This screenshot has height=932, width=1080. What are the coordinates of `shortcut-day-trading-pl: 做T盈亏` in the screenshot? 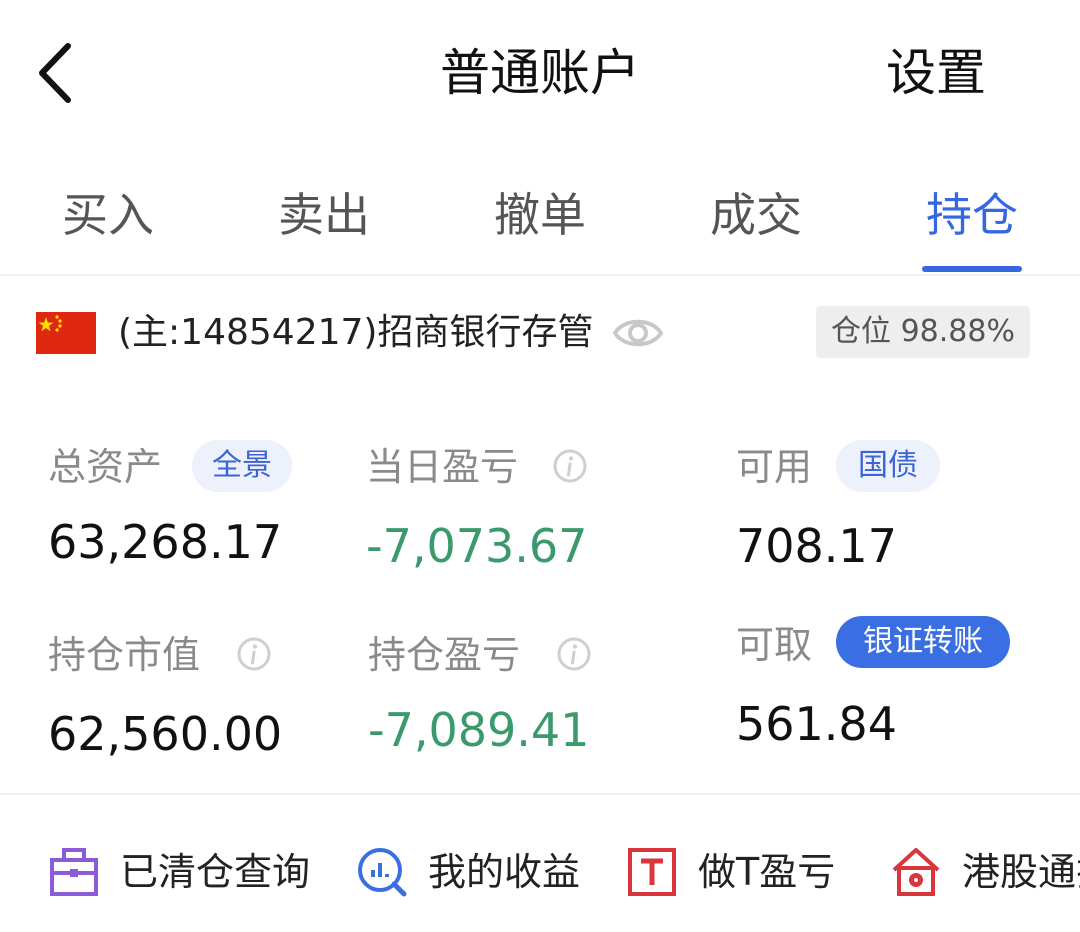 It's located at (741, 872).